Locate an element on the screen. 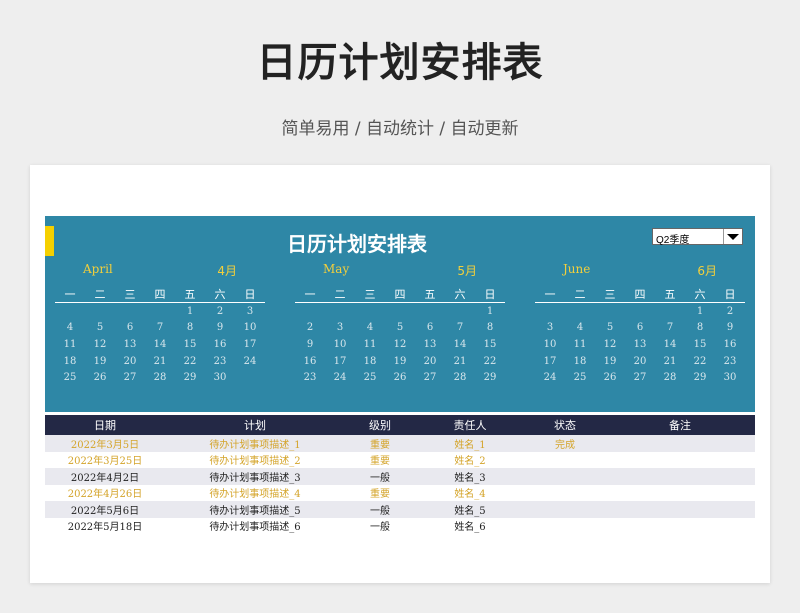 This screenshot has height=613, width=800. calendar-day: 4 is located at coordinates (70, 328).